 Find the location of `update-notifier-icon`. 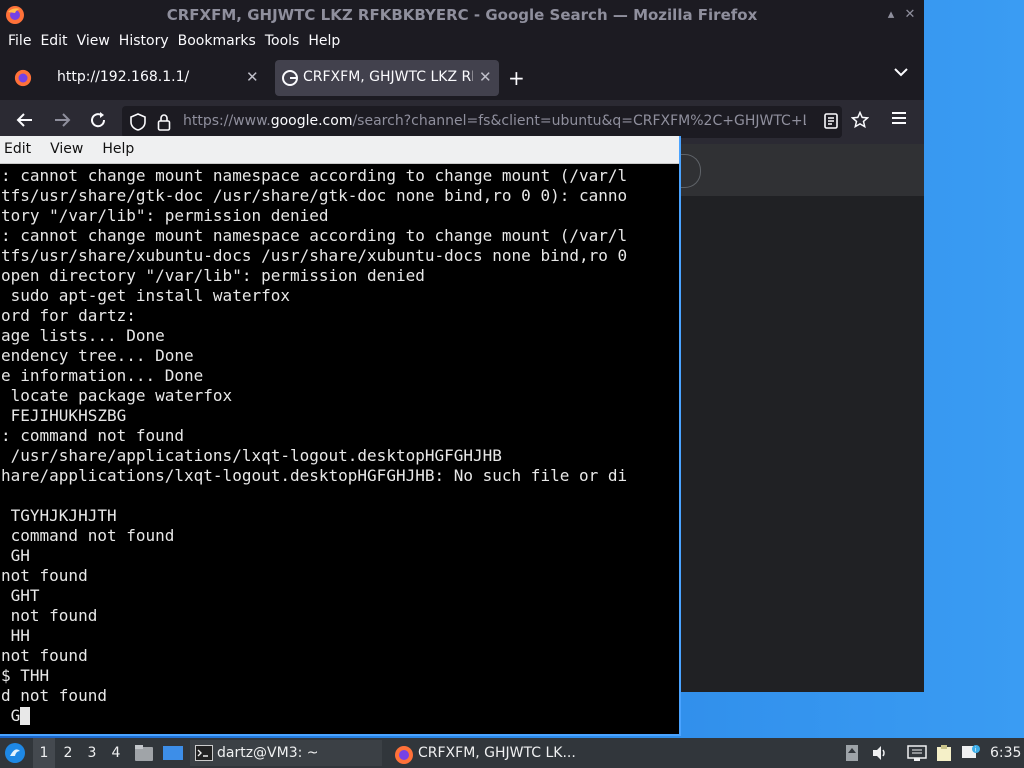

update-notifier-icon is located at coordinates (854, 753).